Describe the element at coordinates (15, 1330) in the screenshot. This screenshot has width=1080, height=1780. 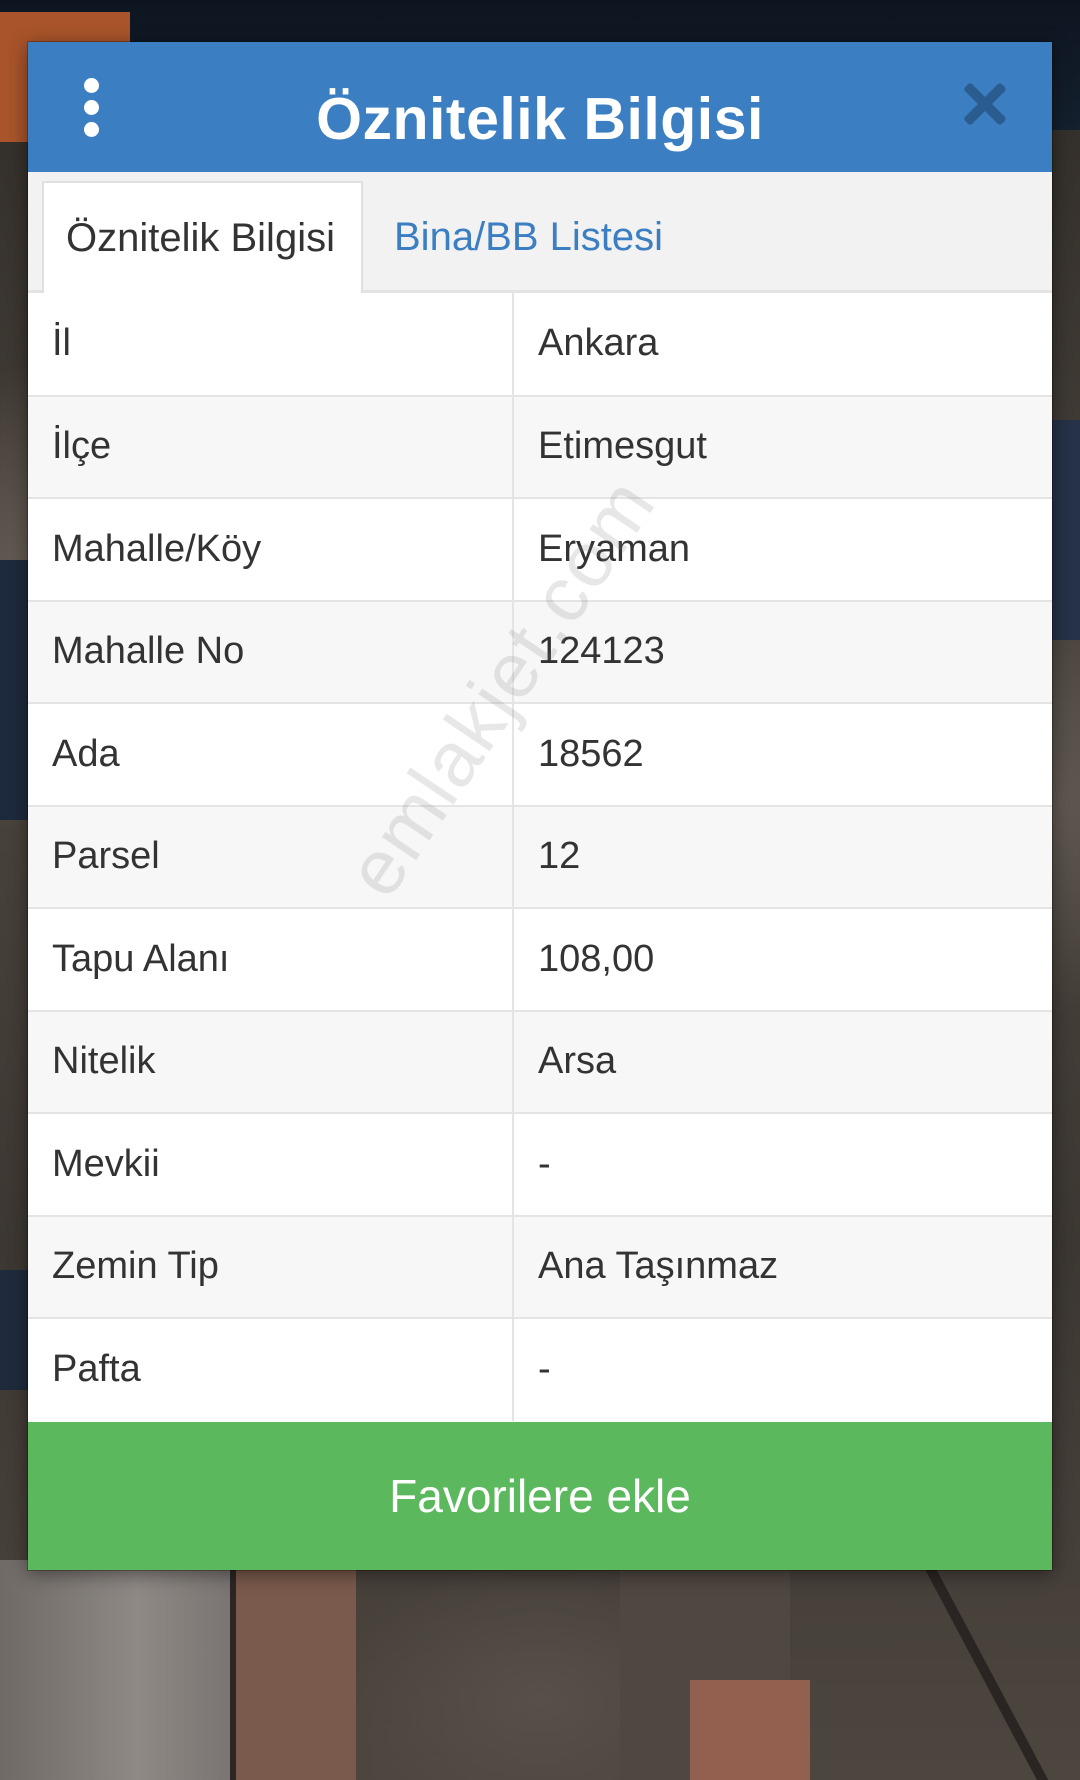
I see `map-navy-roof` at that location.